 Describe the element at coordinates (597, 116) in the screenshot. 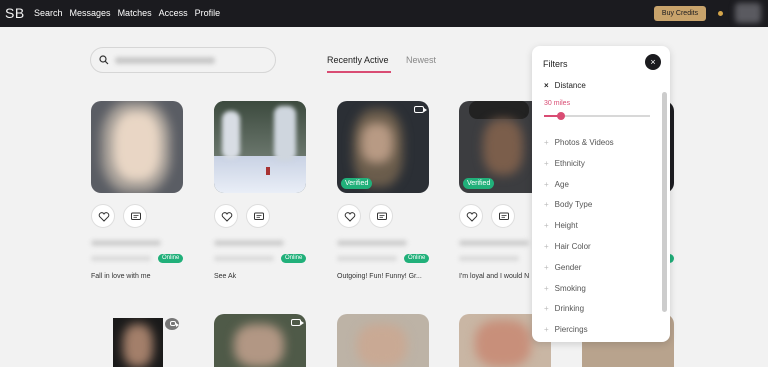

I see `distance-slider` at that location.